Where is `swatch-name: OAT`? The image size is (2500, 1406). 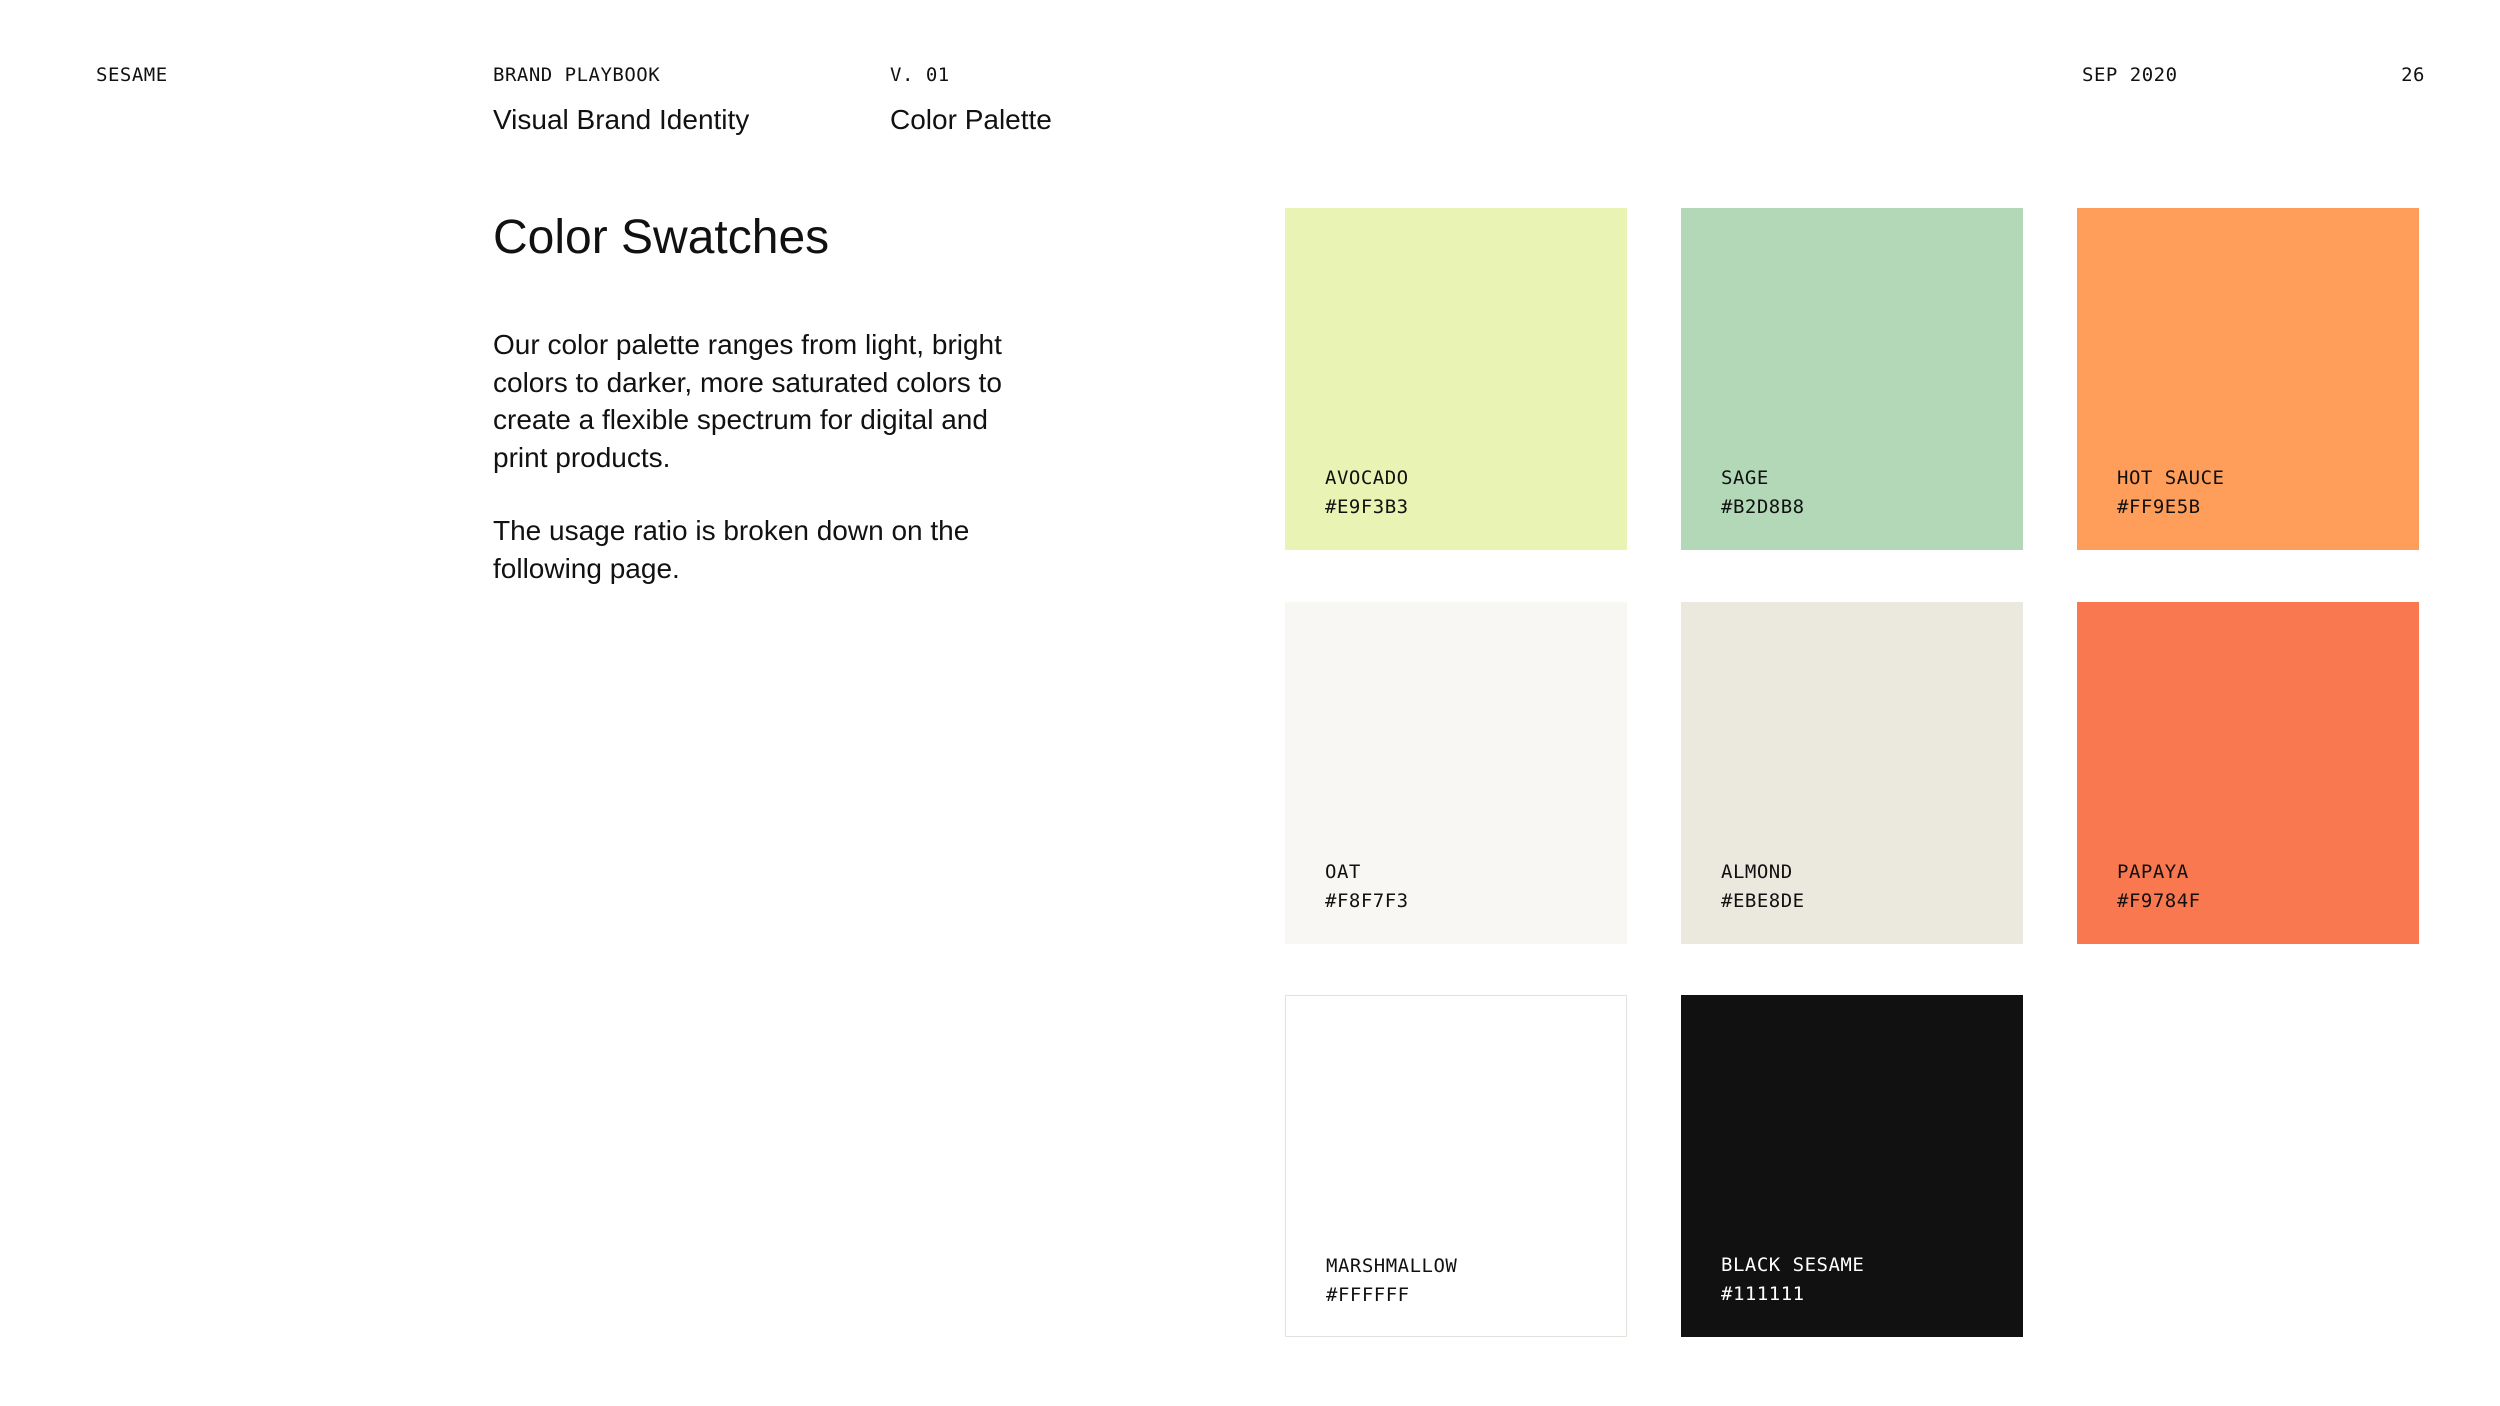
swatch-name: OAT is located at coordinates (1343, 872).